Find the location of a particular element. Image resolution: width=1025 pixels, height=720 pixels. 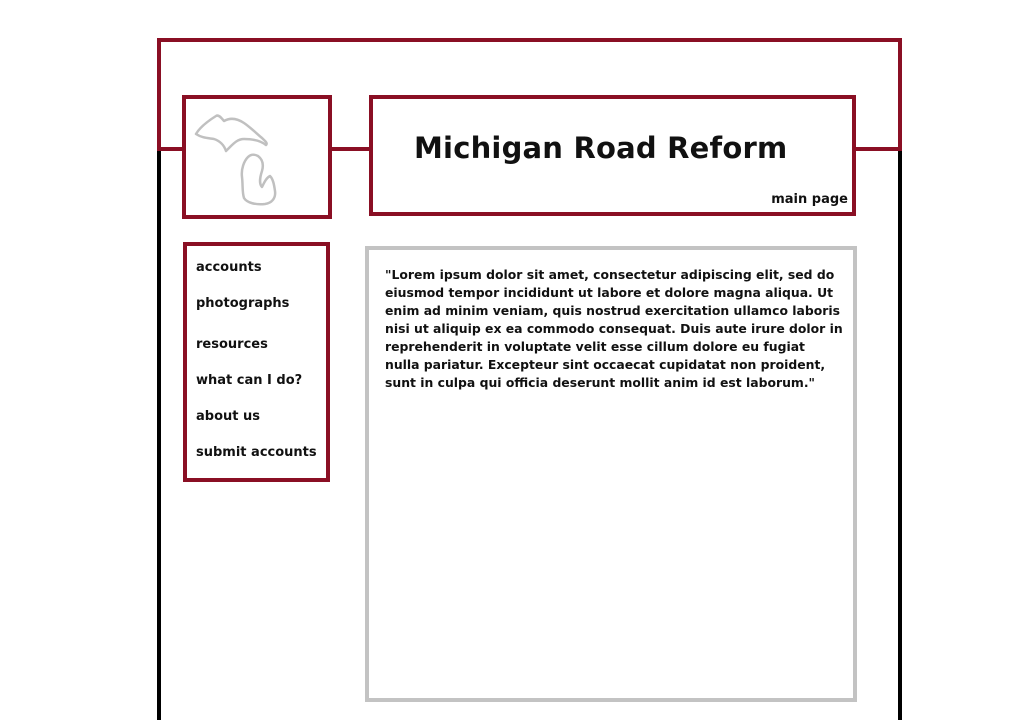

frame-top-border is located at coordinates (529, 40).